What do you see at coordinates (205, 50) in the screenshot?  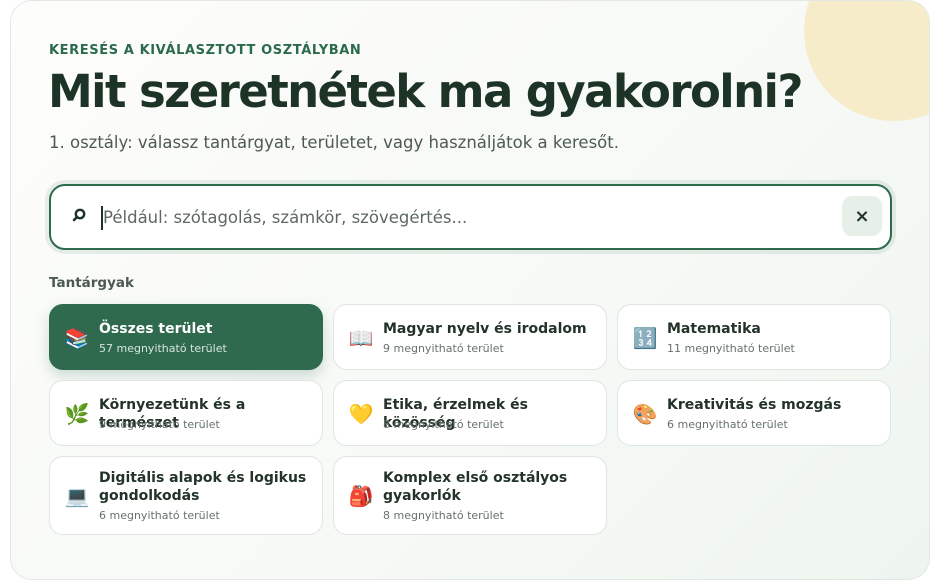 I see `eyebrow-label: KERESÉS A KIVÁLASZTOTT OSZTÁLYBAN` at bounding box center [205, 50].